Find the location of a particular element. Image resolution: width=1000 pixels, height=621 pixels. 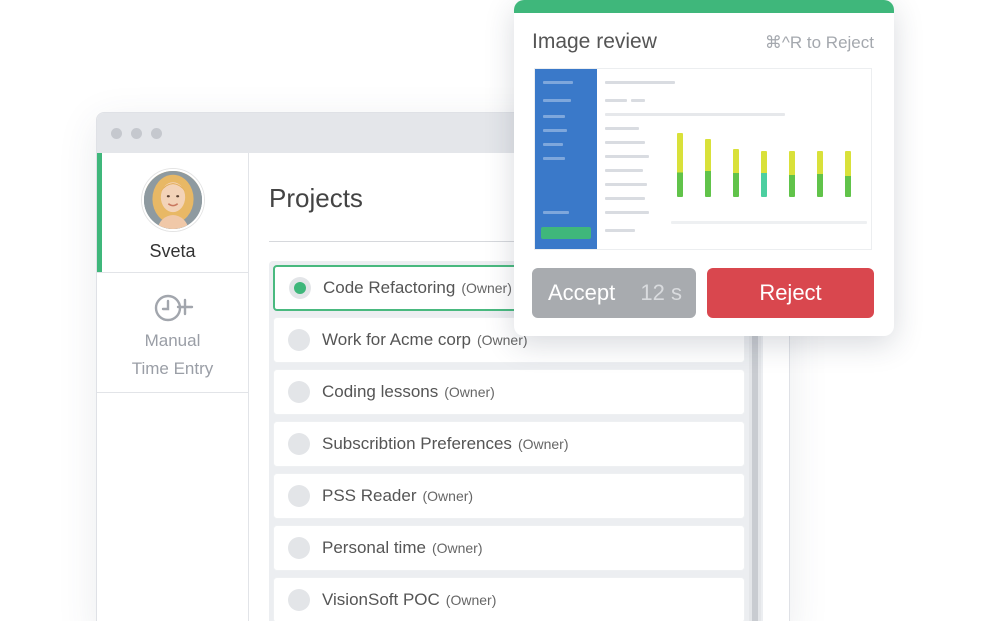

screenshot-preview is located at coordinates (703, 159).